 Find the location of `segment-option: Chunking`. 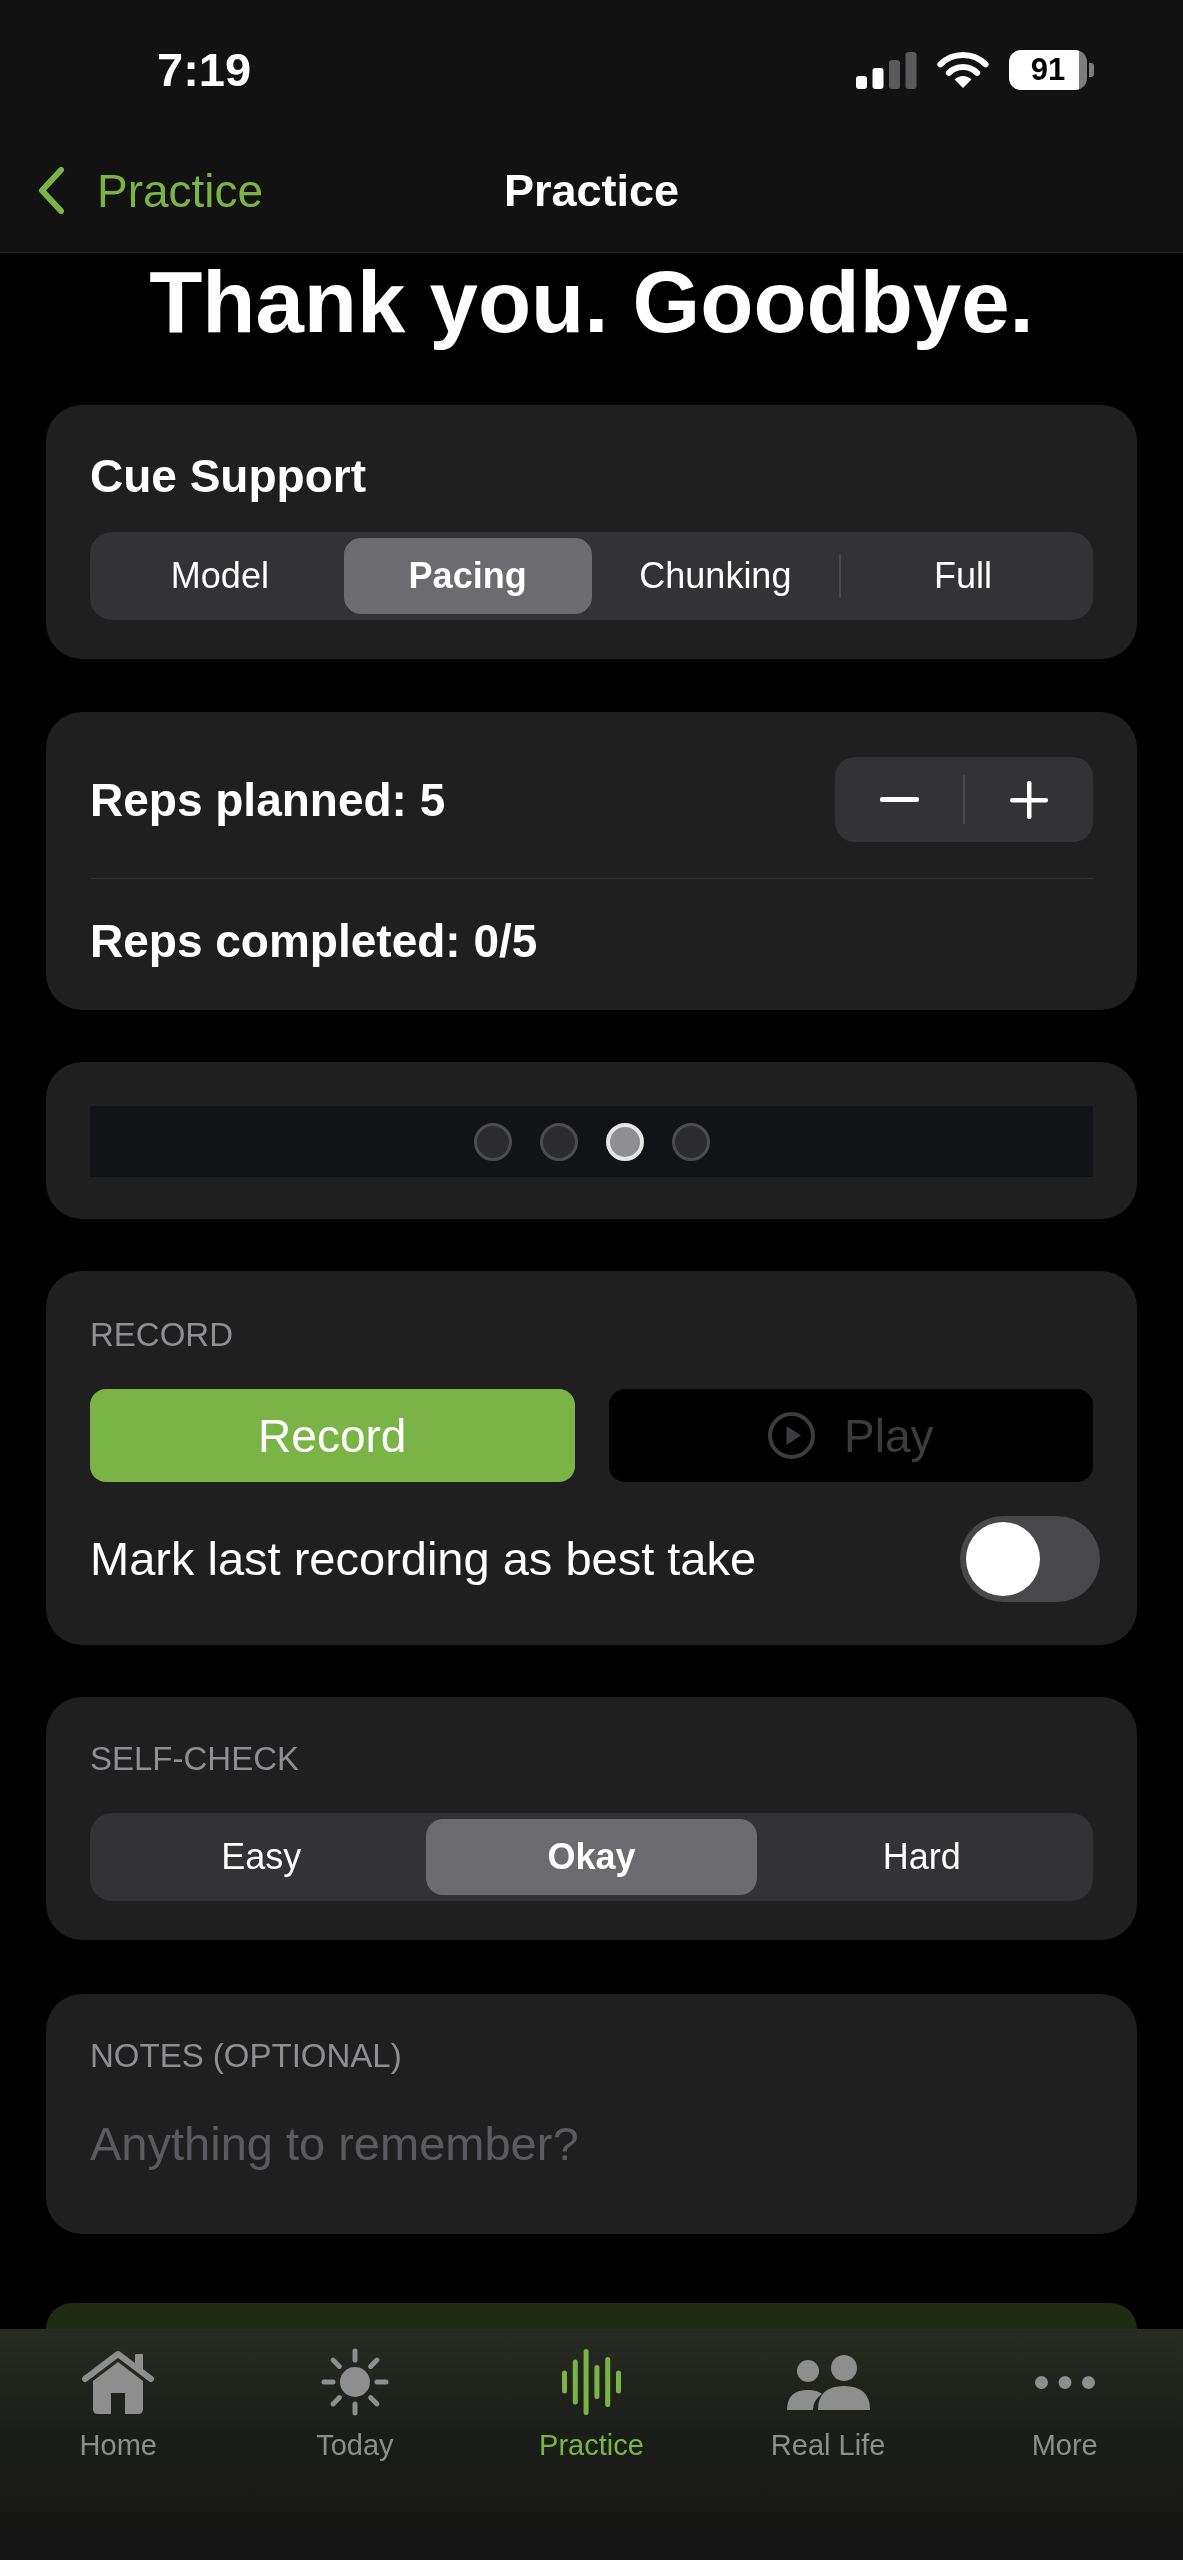

segment-option: Chunking is located at coordinates (715, 576).